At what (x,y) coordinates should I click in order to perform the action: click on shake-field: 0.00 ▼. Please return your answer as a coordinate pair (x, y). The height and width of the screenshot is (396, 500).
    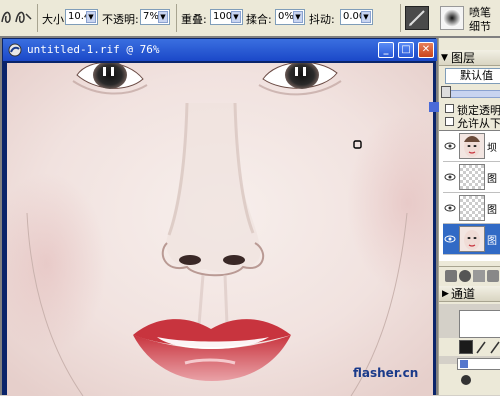
    Looking at the image, I should click on (356, 17).